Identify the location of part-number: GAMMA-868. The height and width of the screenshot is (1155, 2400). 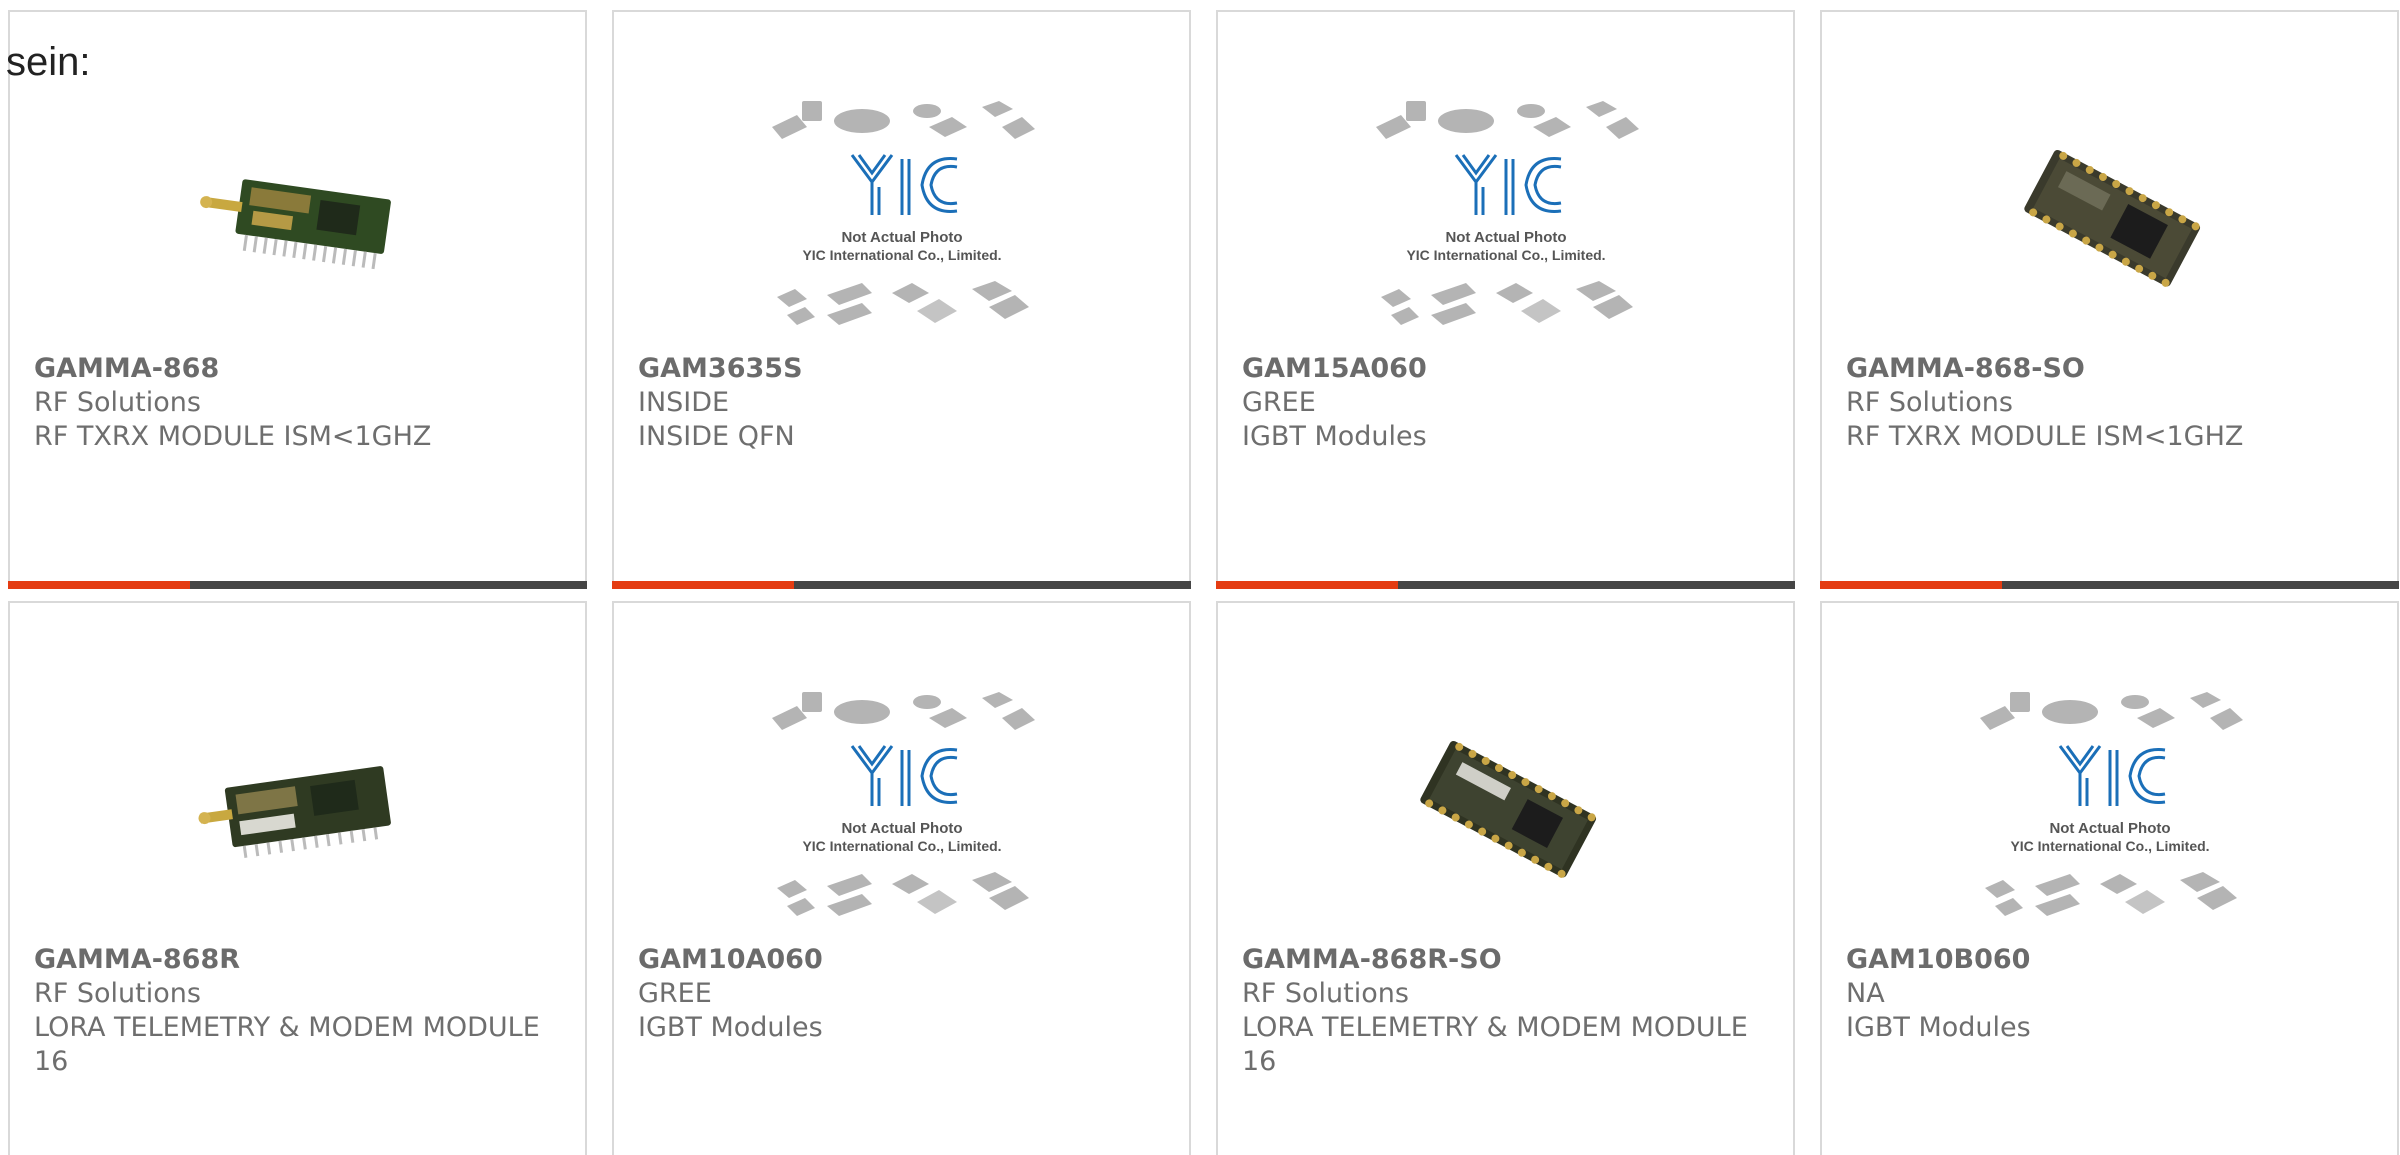
(299, 369).